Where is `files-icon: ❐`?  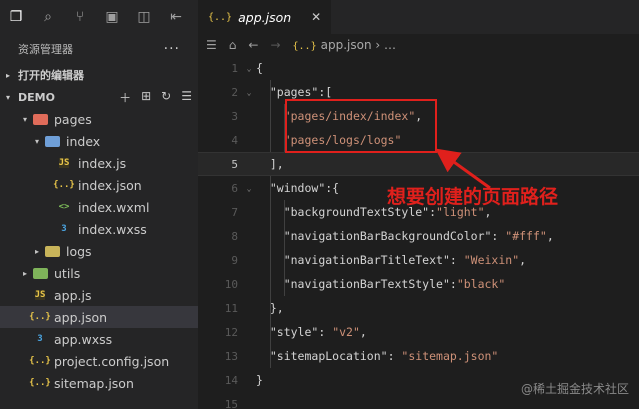
files-icon: ❐ is located at coordinates (16, 17).